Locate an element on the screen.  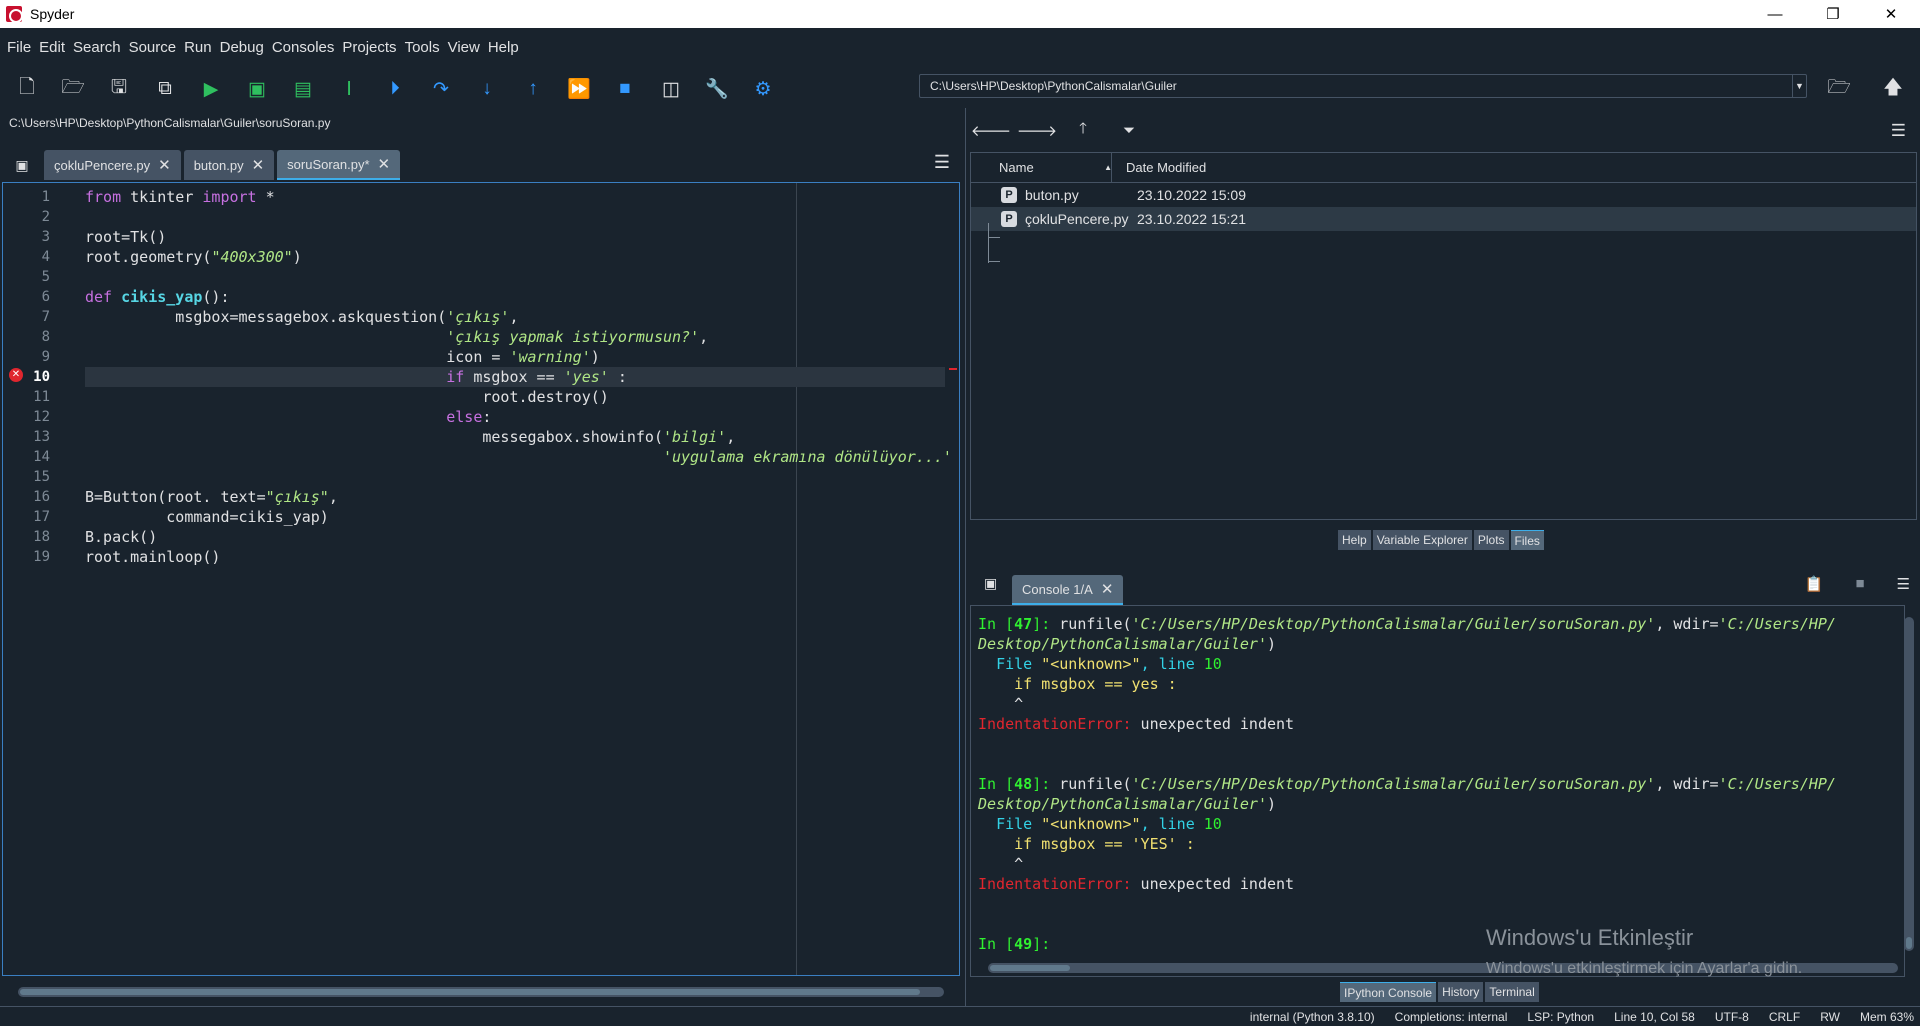
tab-buton: buton.py ✕ is located at coordinates (229, 165).